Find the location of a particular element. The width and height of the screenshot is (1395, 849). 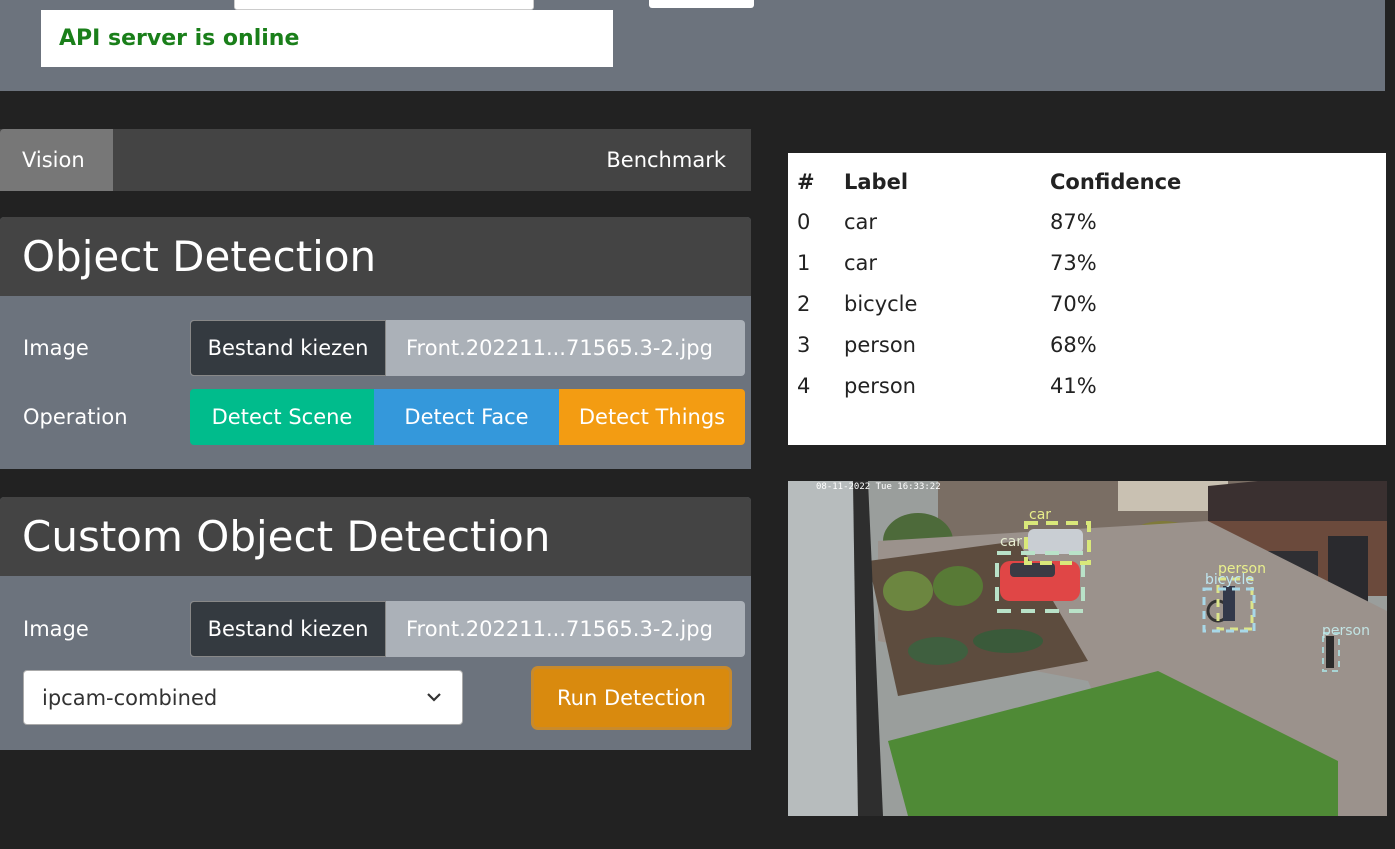

detect-scene-button: Detect Scene is located at coordinates (282, 417).